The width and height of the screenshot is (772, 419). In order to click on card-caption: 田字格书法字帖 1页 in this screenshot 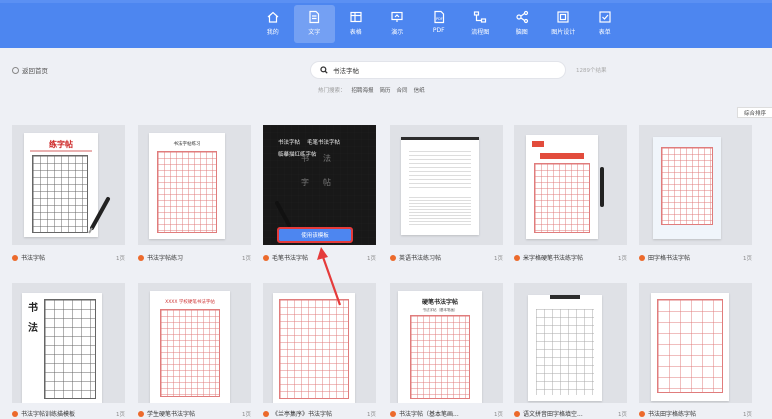, I will do `click(695, 257)`.